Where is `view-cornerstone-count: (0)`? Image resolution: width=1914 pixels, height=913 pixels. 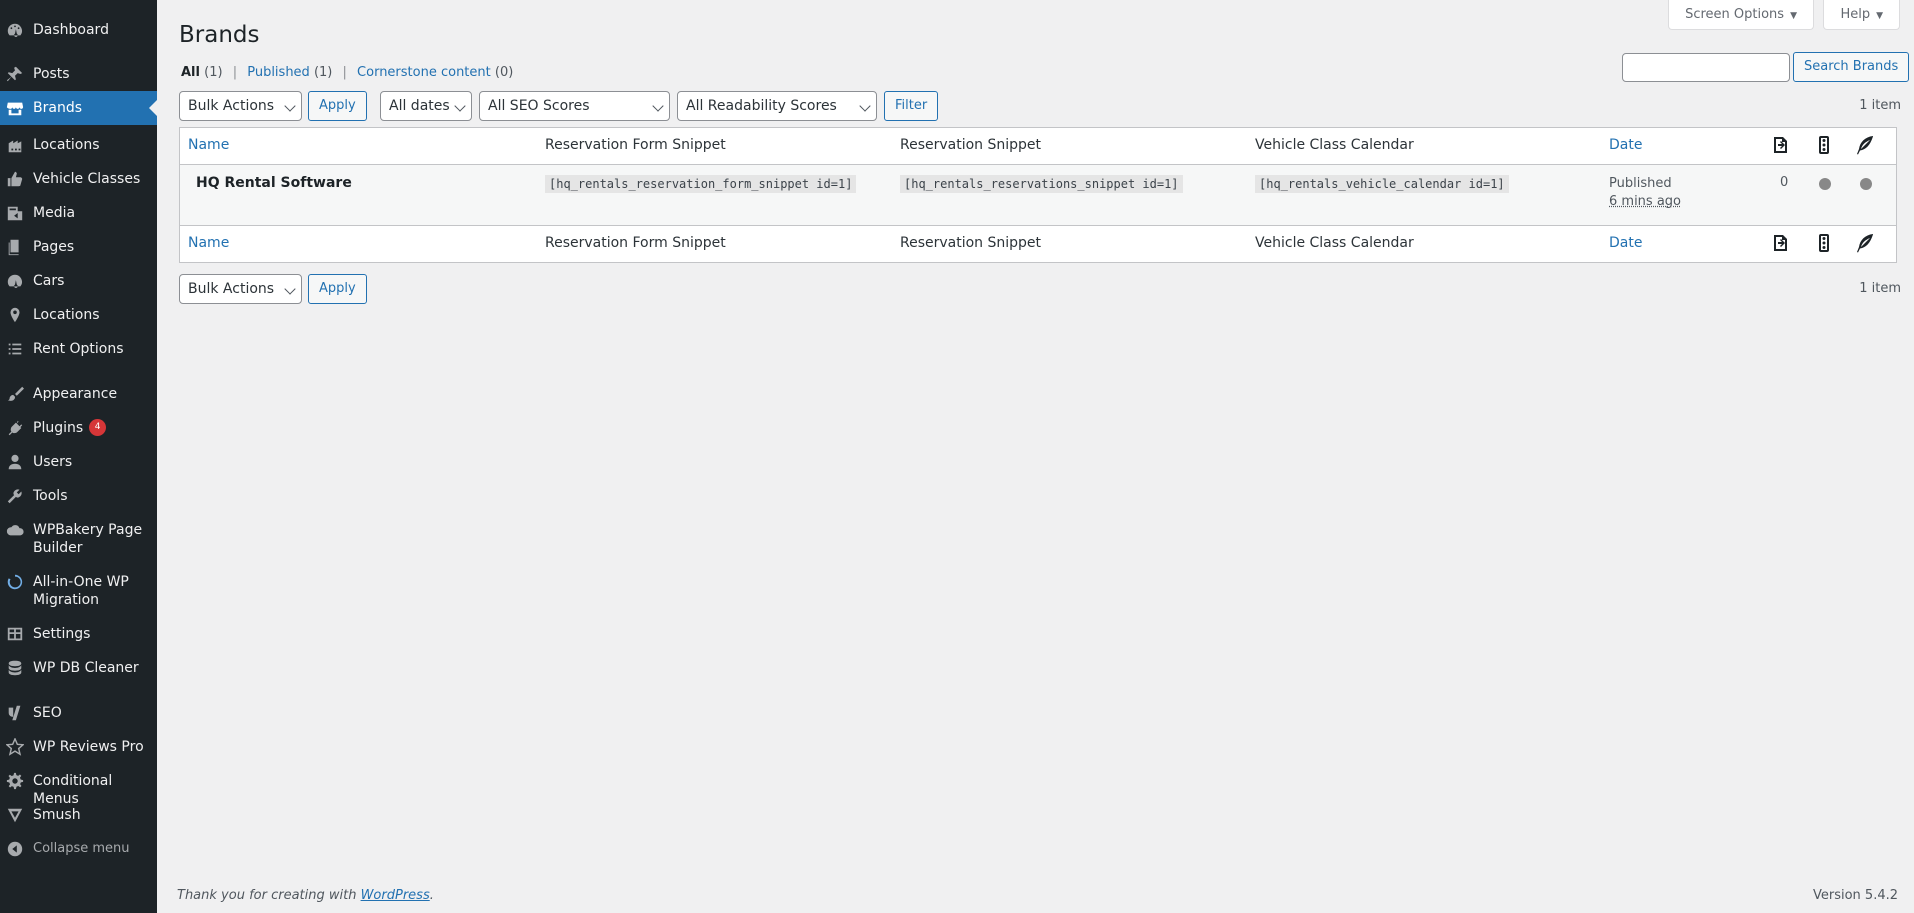 view-cornerstone-count: (0) is located at coordinates (504, 72).